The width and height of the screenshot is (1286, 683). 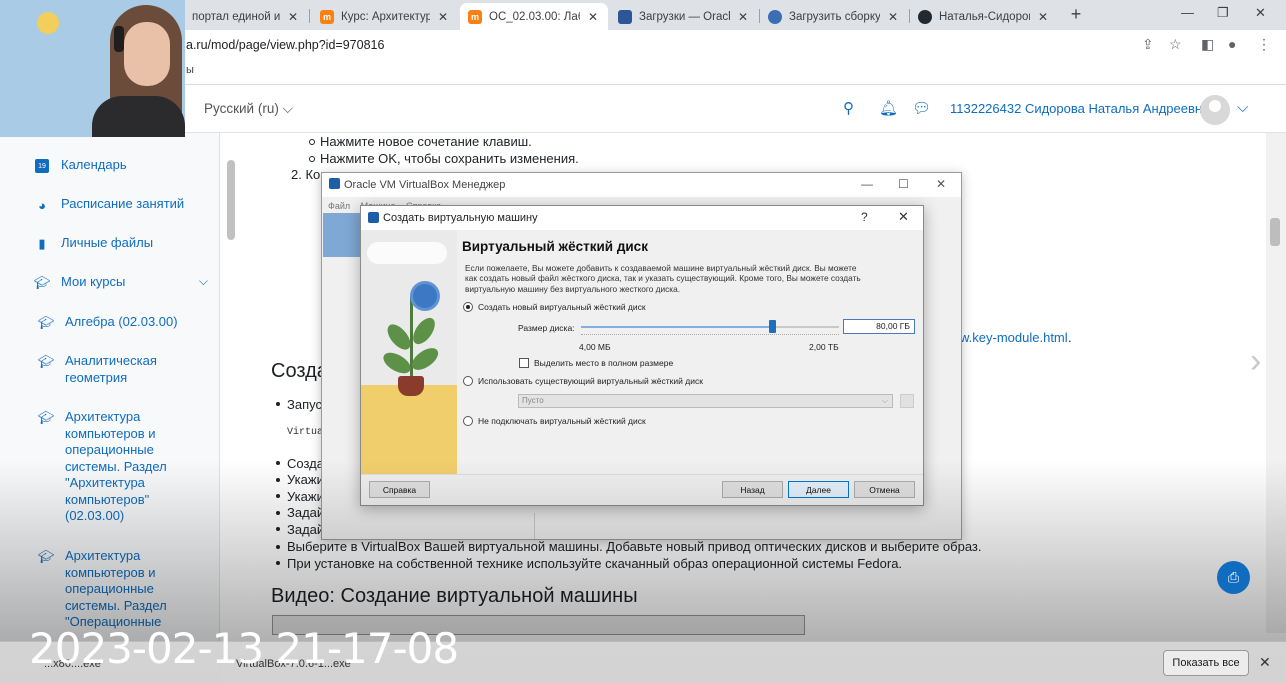 What do you see at coordinates (1207, 44) in the screenshot?
I see `side-panel-icon: ◧` at bounding box center [1207, 44].